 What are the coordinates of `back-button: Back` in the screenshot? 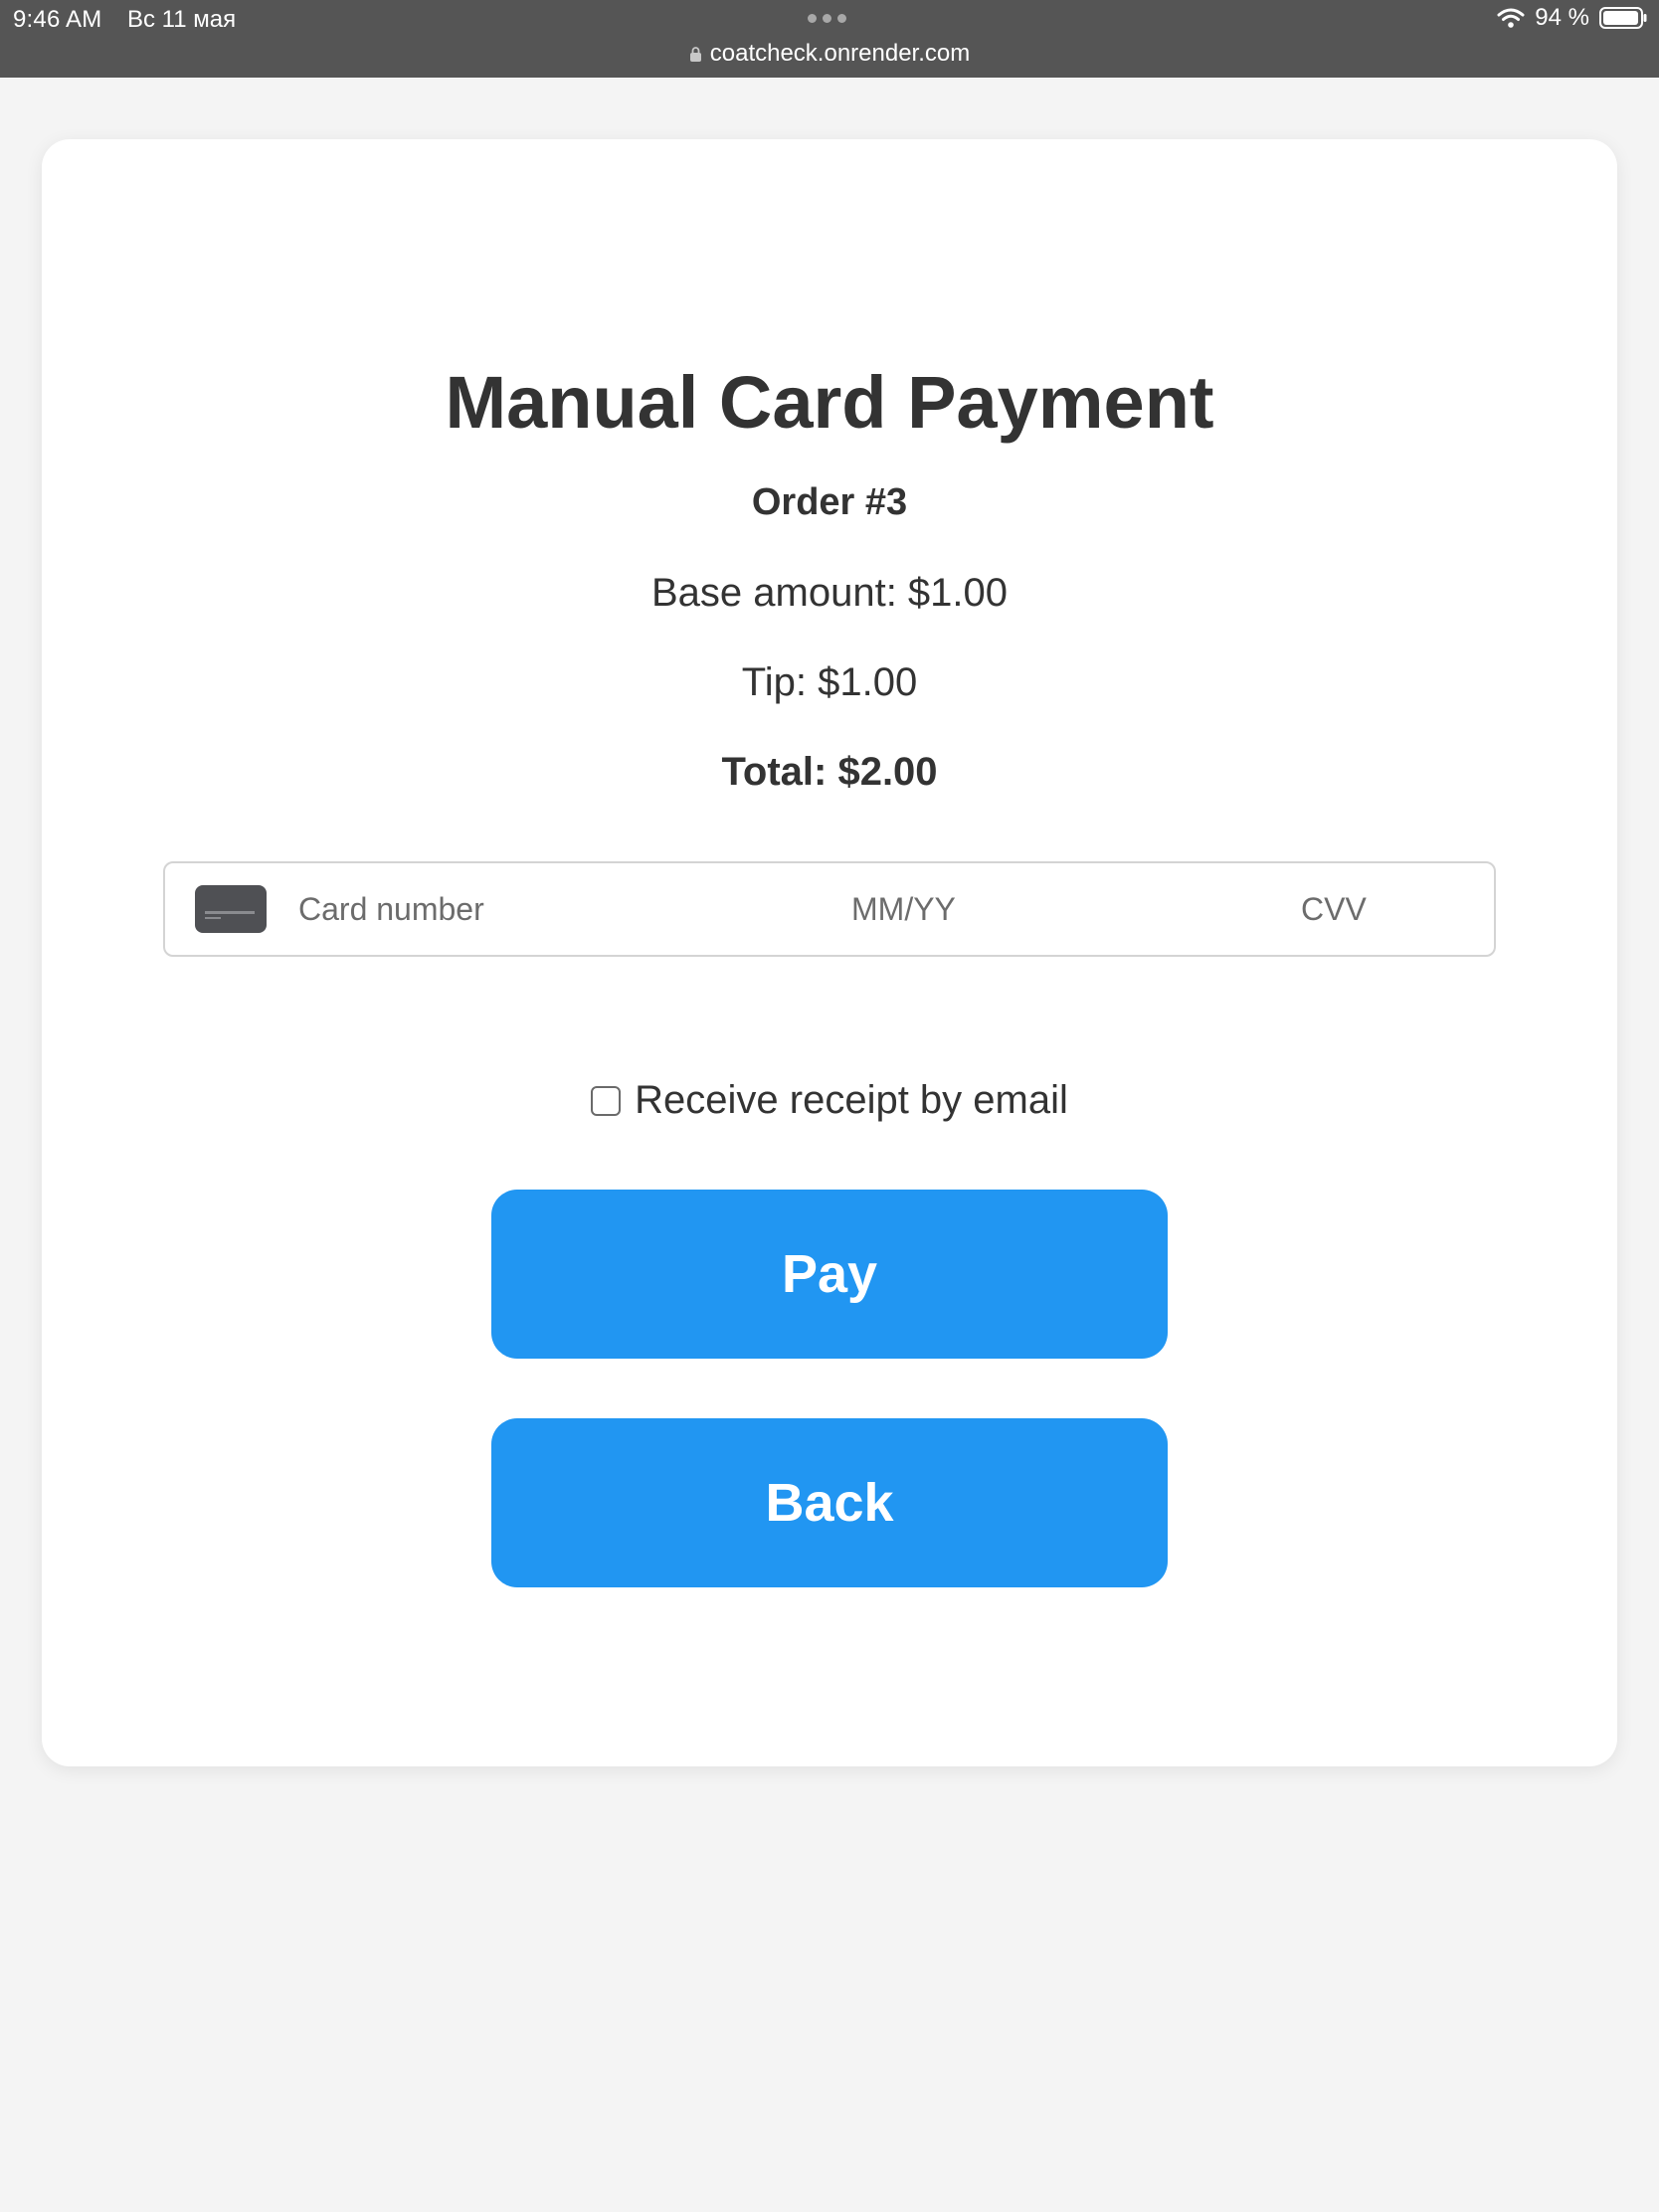 It's located at (829, 1502).